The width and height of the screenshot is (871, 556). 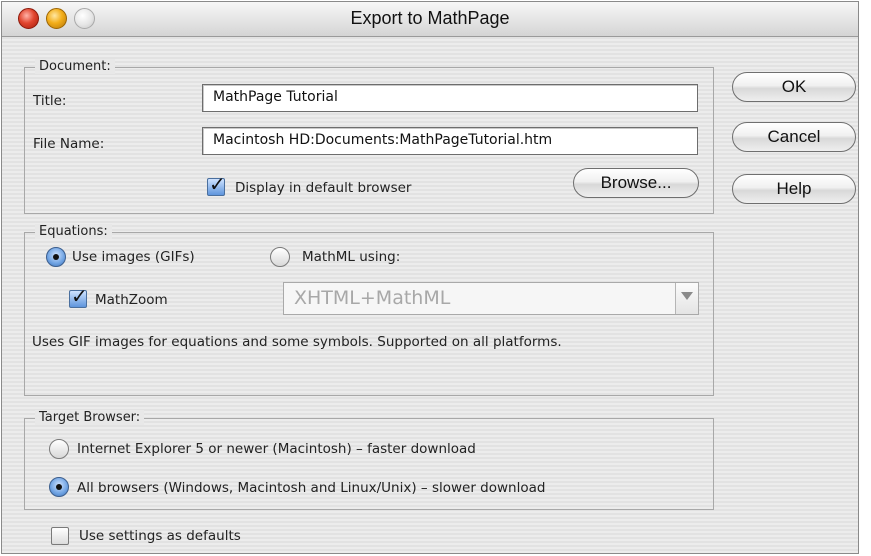 I want to click on cancel-button: Cancel, so click(x=794, y=137).